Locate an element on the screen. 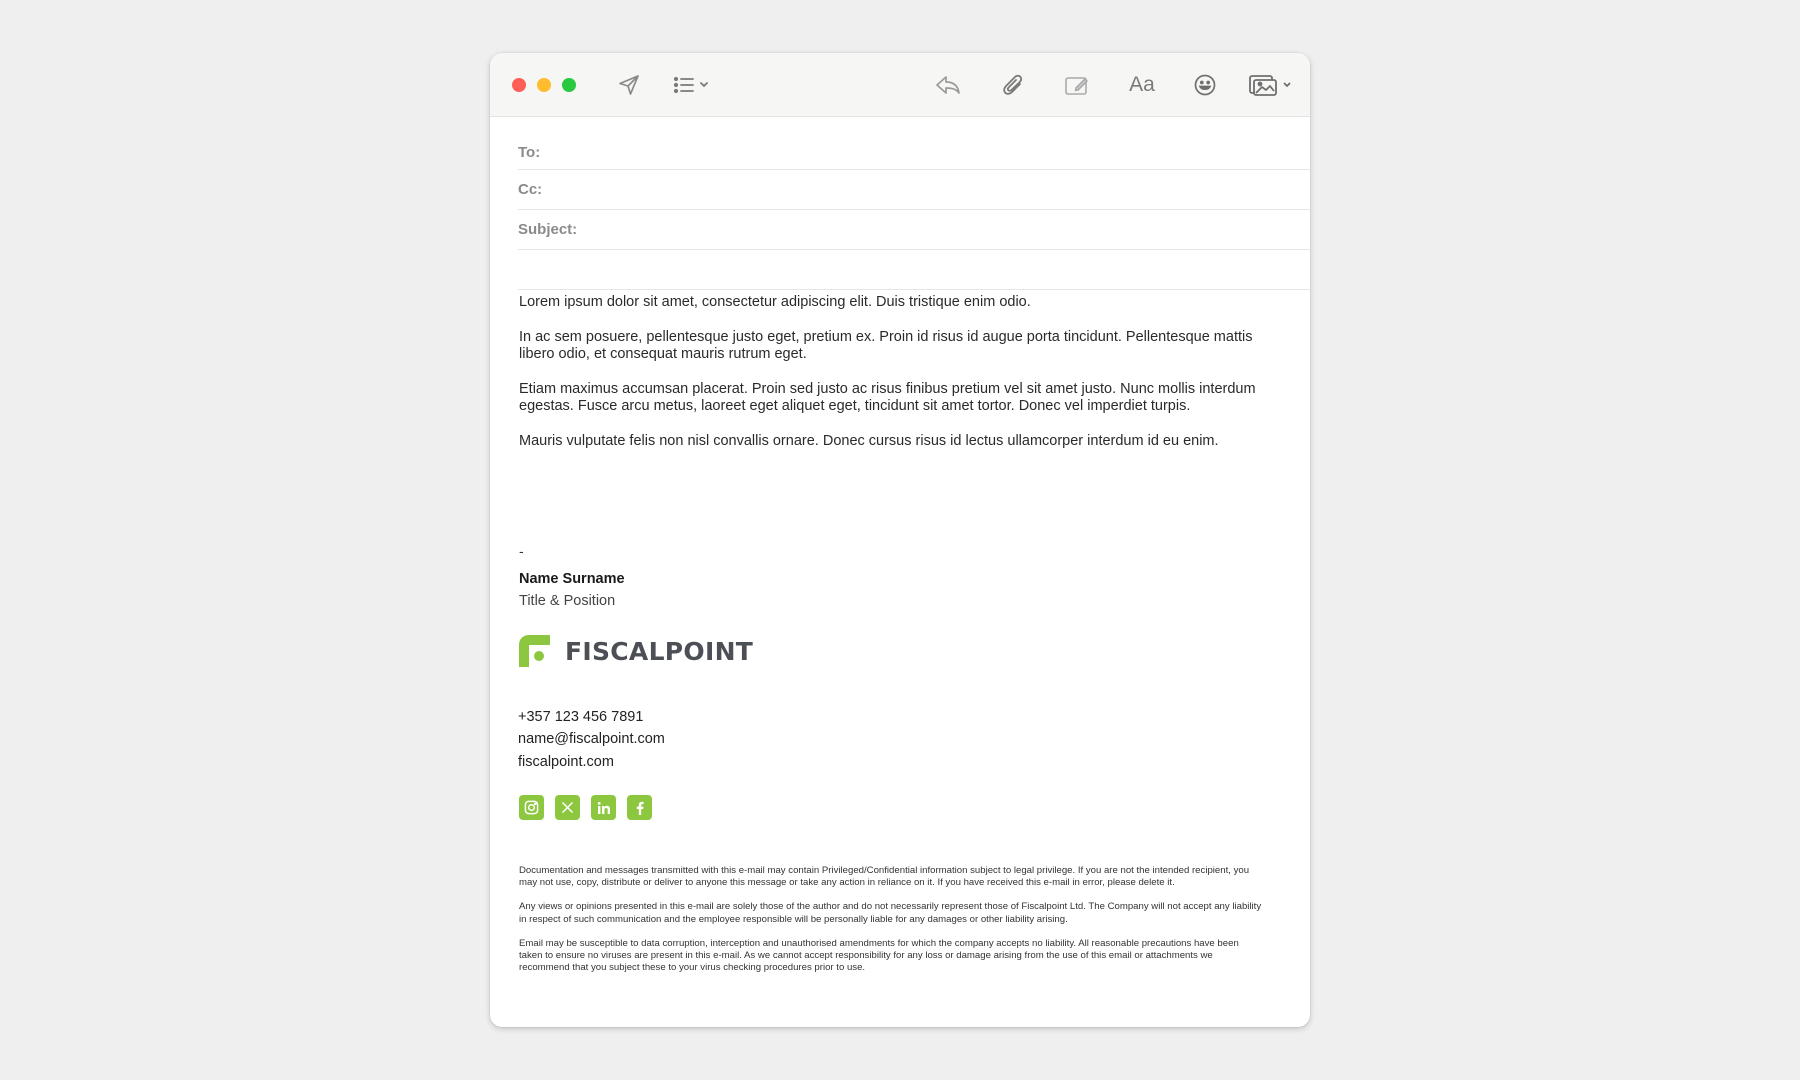  signature-phone: +357 123 456 7891 is located at coordinates (580, 717).